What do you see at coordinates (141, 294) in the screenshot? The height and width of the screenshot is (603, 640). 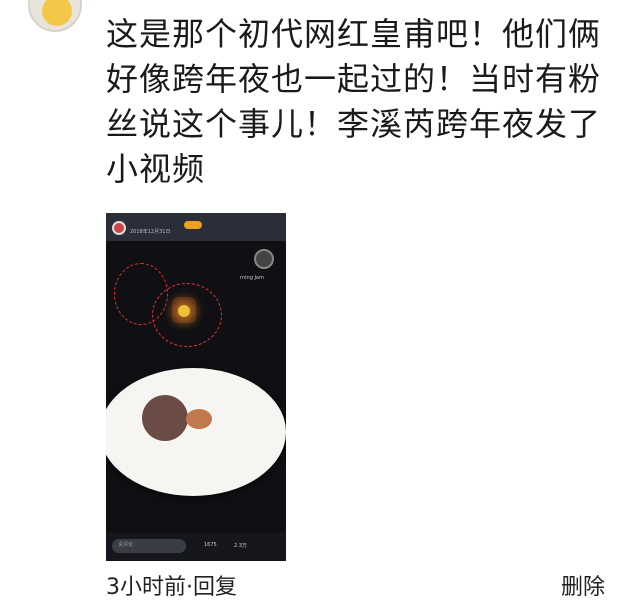 I see `annotation-circle` at bounding box center [141, 294].